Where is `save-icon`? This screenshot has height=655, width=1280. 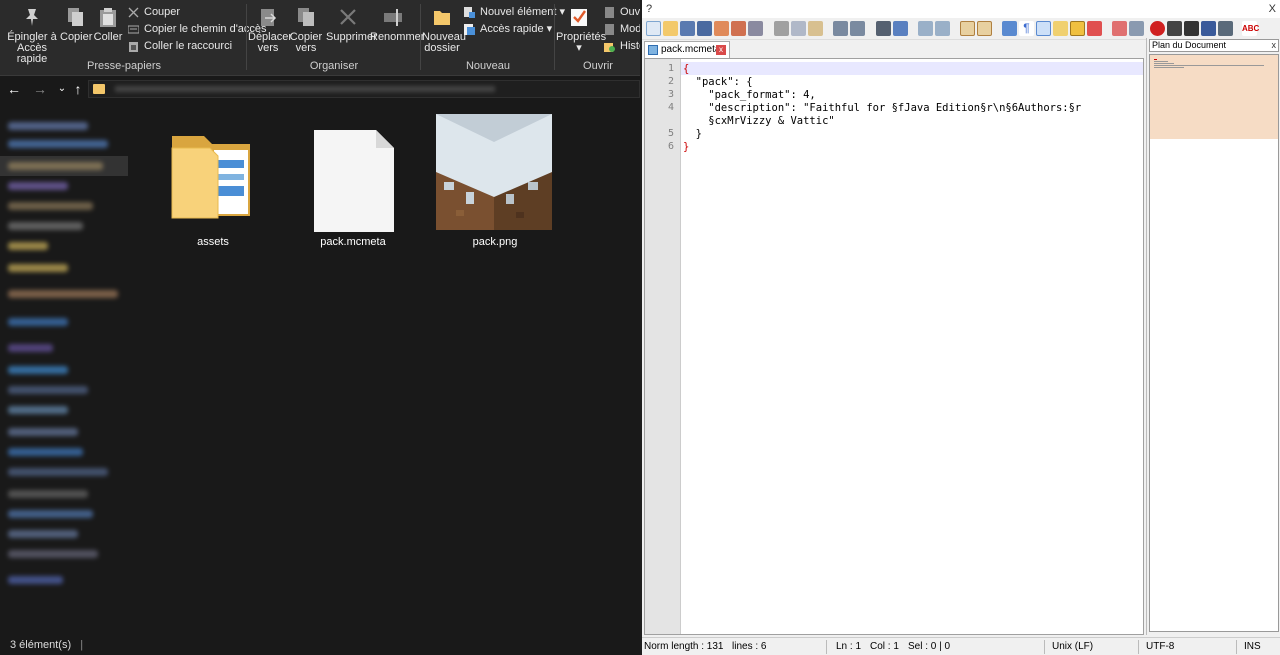 save-icon is located at coordinates (687, 28).